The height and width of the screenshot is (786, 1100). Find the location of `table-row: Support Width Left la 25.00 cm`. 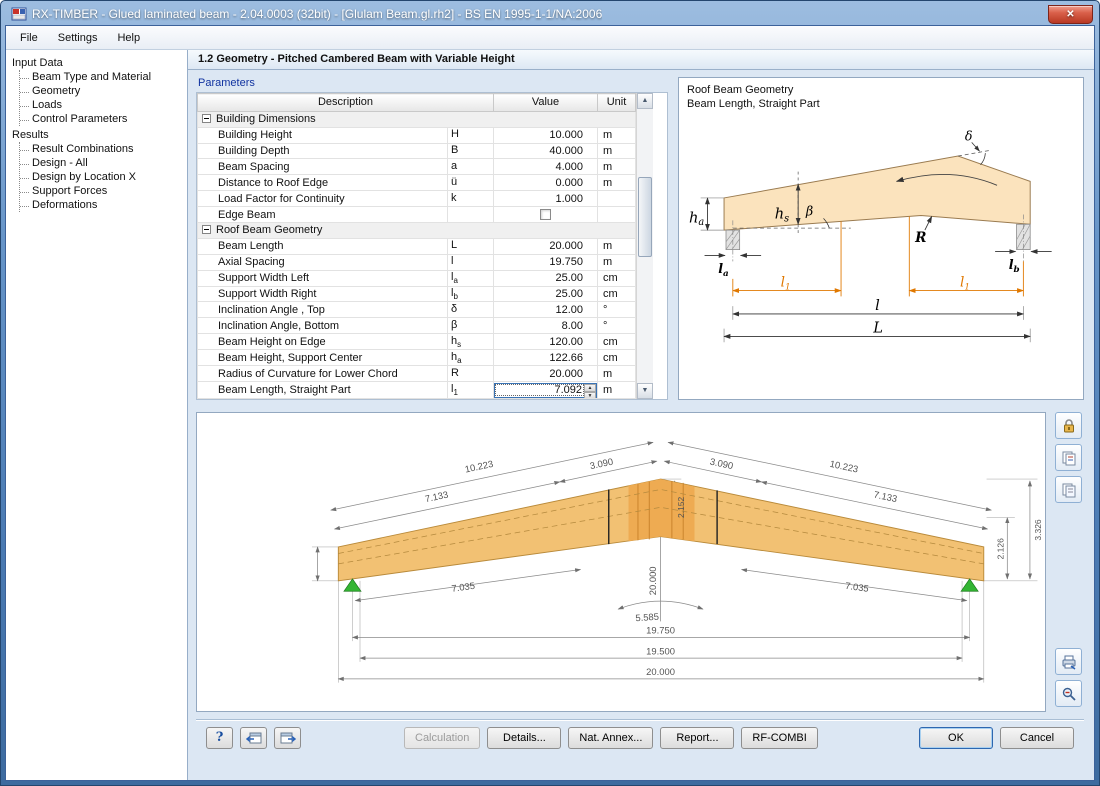

table-row: Support Width Left la 25.00 cm is located at coordinates (416, 278).